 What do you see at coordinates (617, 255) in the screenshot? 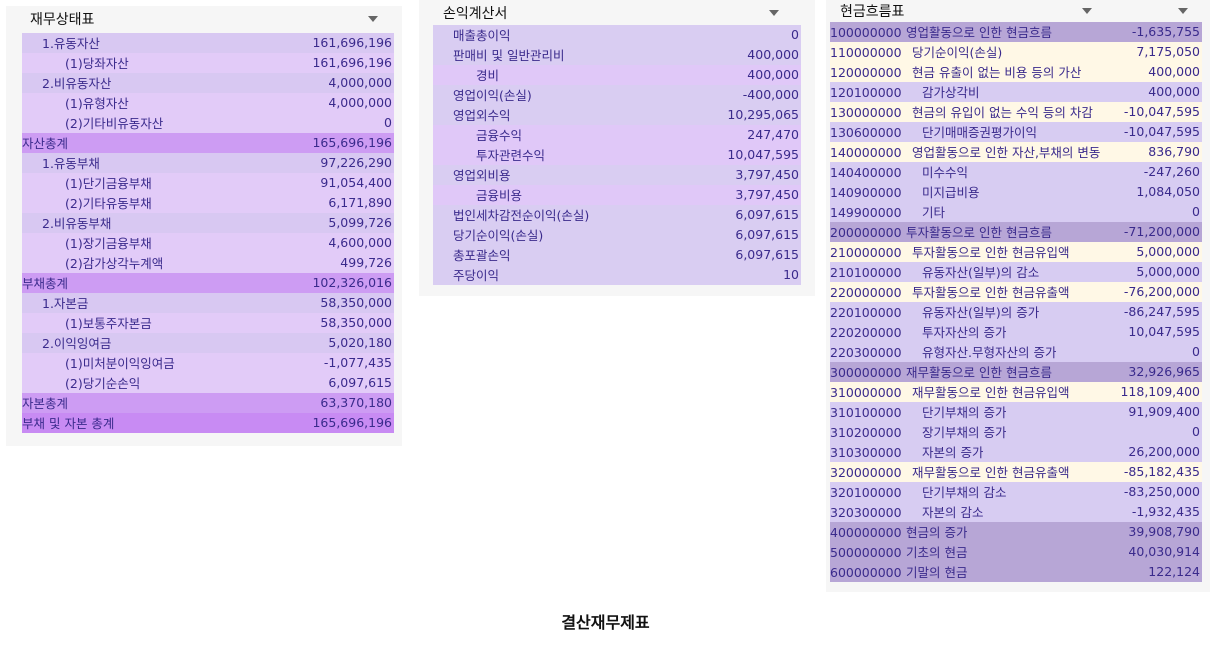
I see `table-row: 총포괄손익 6,097,615` at bounding box center [617, 255].